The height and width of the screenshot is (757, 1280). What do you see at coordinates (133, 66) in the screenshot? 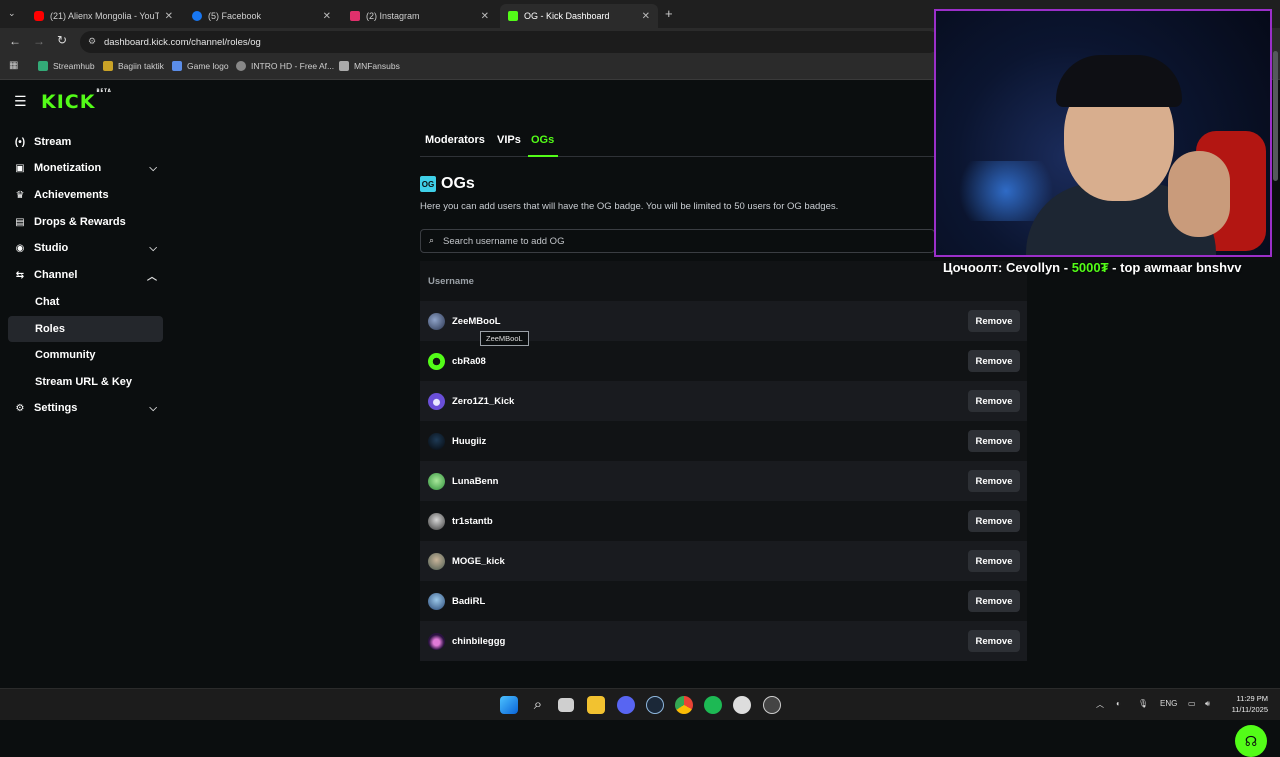
I see `bookmark-bagiin-taktik: Bagiin taktik` at bounding box center [133, 66].